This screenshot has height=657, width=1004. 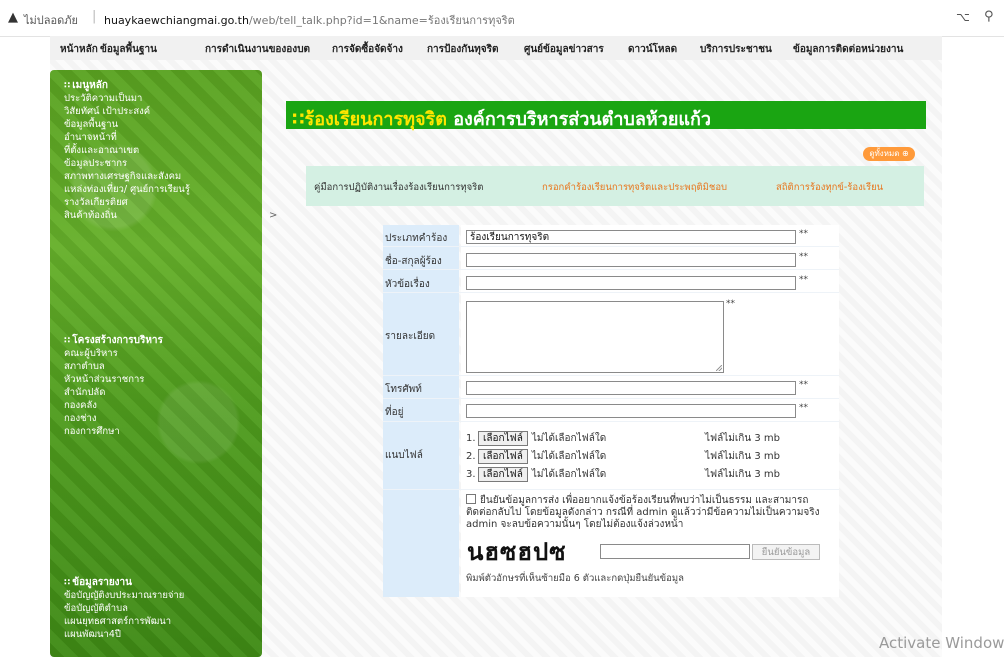 What do you see at coordinates (159, 124) in the screenshot?
I see `sidebar-item: ข้อมูลพื้นฐาน` at bounding box center [159, 124].